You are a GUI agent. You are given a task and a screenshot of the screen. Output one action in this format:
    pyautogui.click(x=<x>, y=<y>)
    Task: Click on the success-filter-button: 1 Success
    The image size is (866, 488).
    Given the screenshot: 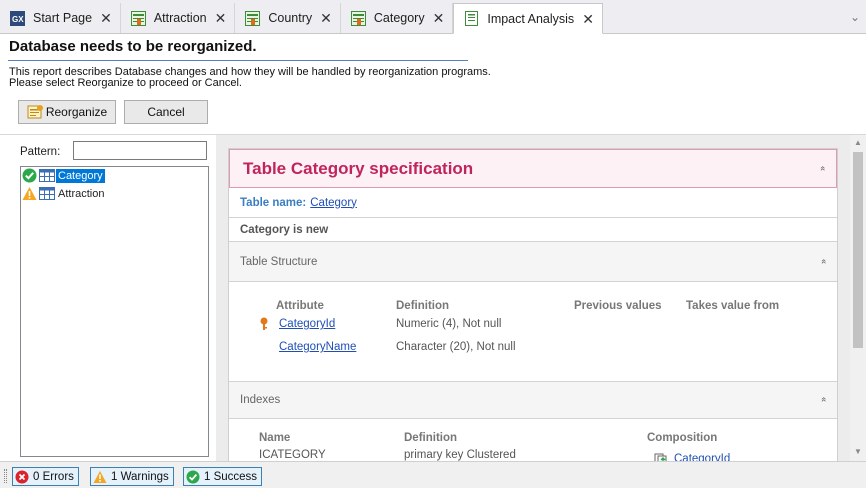 What is the action you would take?
    pyautogui.click(x=223, y=476)
    